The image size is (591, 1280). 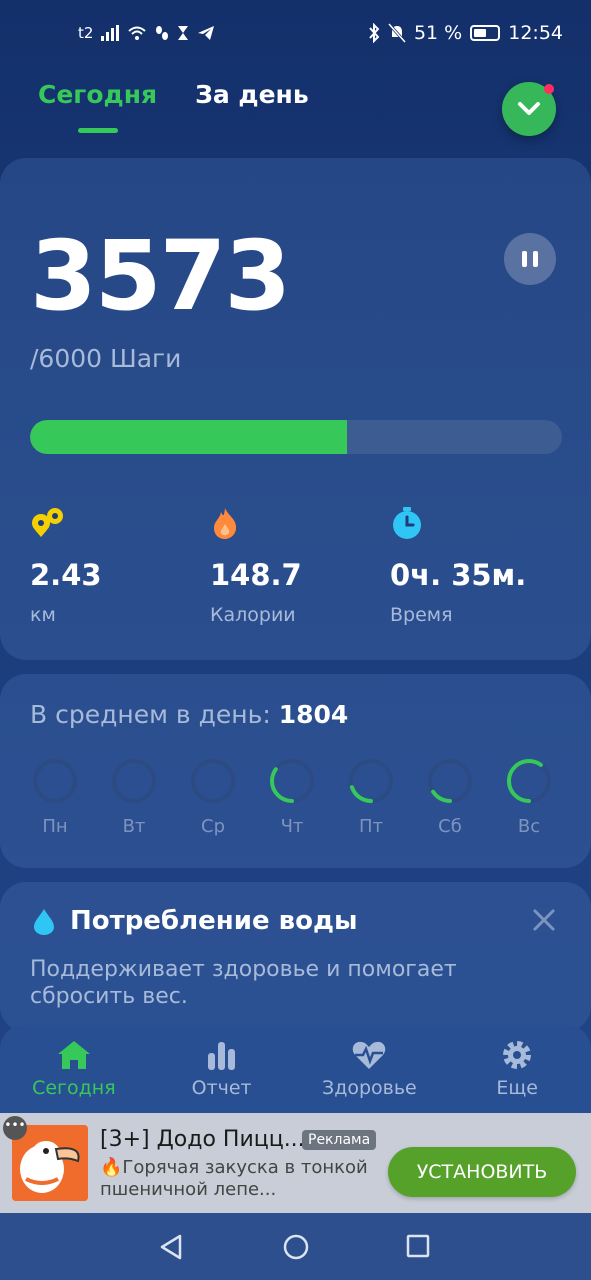 What do you see at coordinates (43, 615) in the screenshot?
I see `distance-label: км` at bounding box center [43, 615].